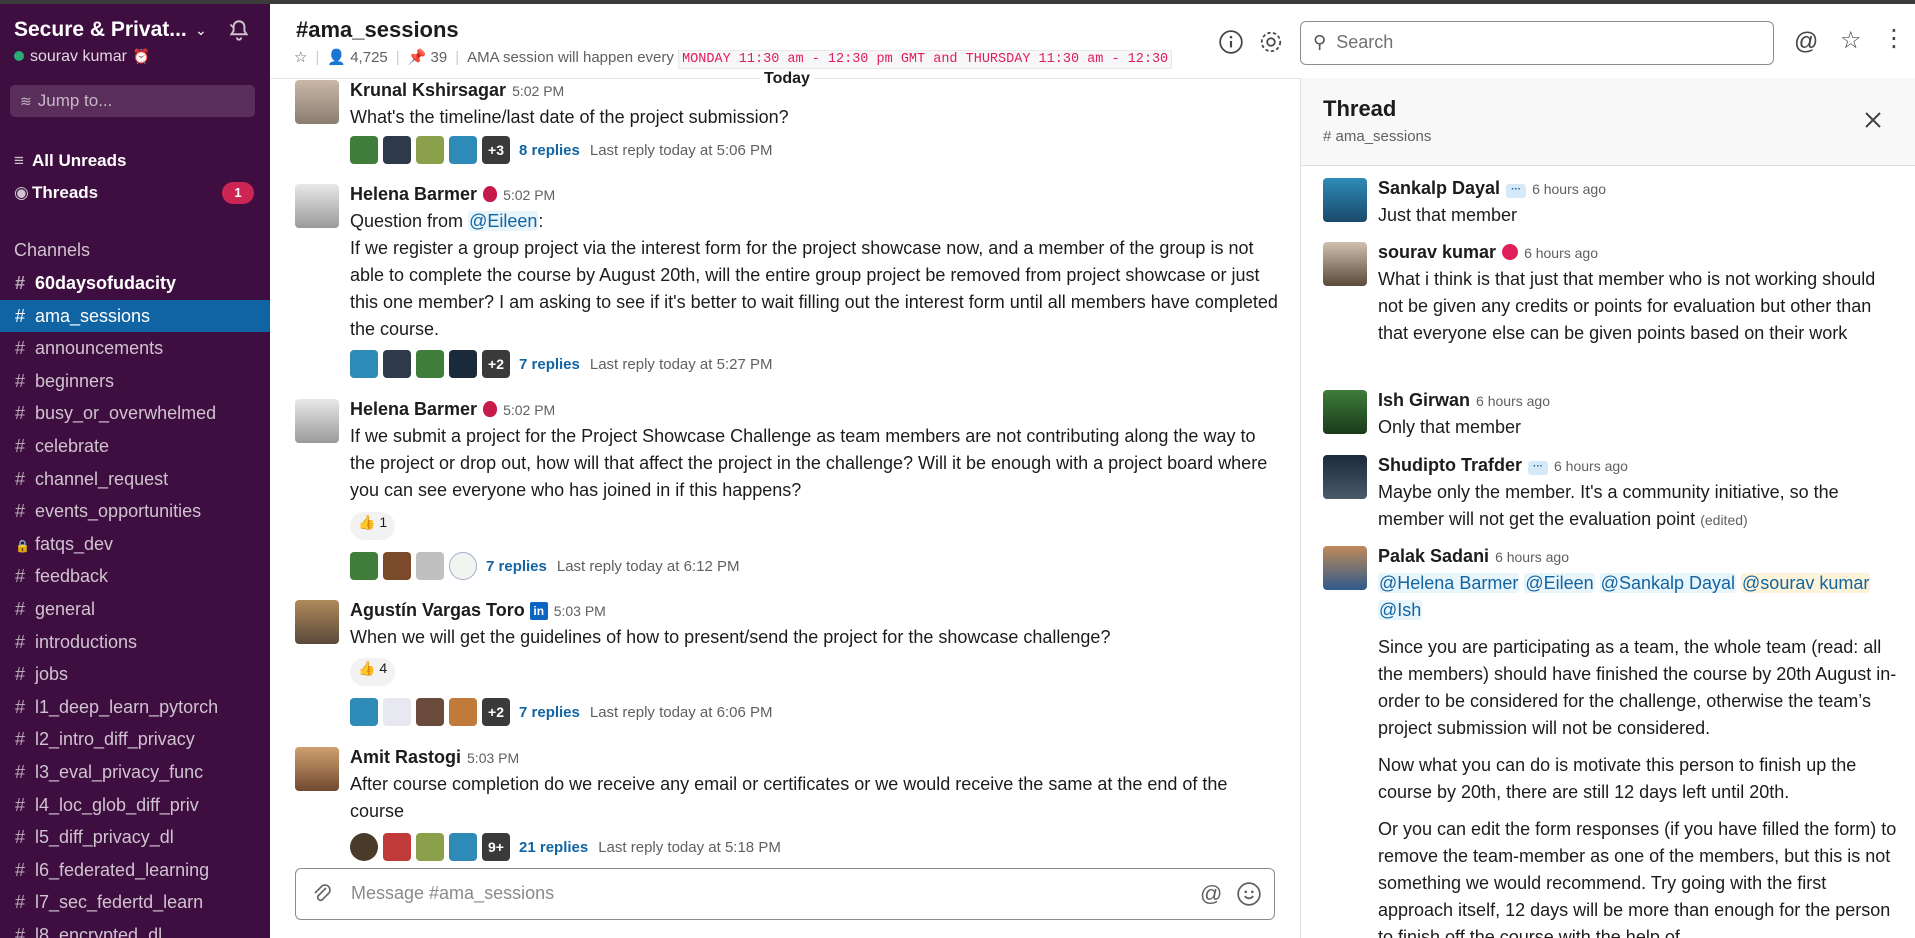  What do you see at coordinates (787, 79) in the screenshot?
I see `date-divider: Today` at bounding box center [787, 79].